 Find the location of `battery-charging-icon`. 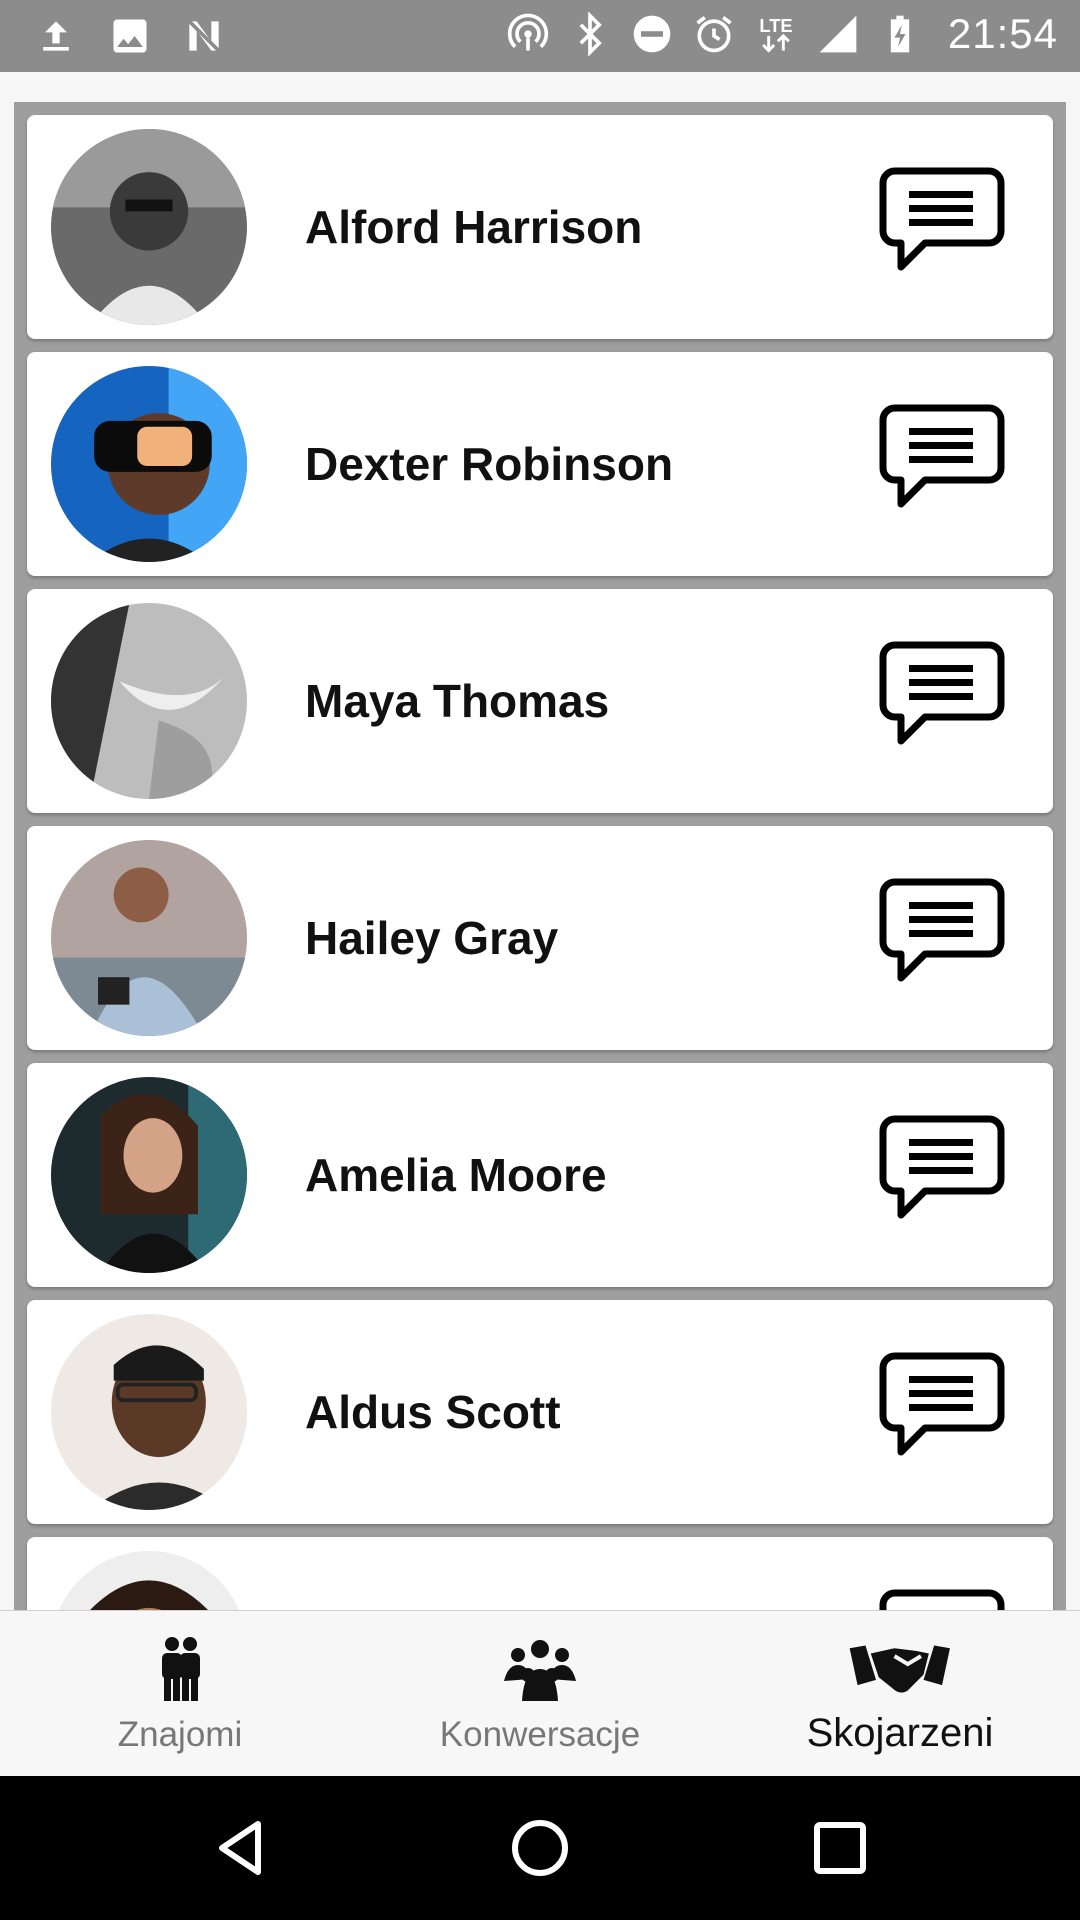

battery-charging-icon is located at coordinates (900, 34).